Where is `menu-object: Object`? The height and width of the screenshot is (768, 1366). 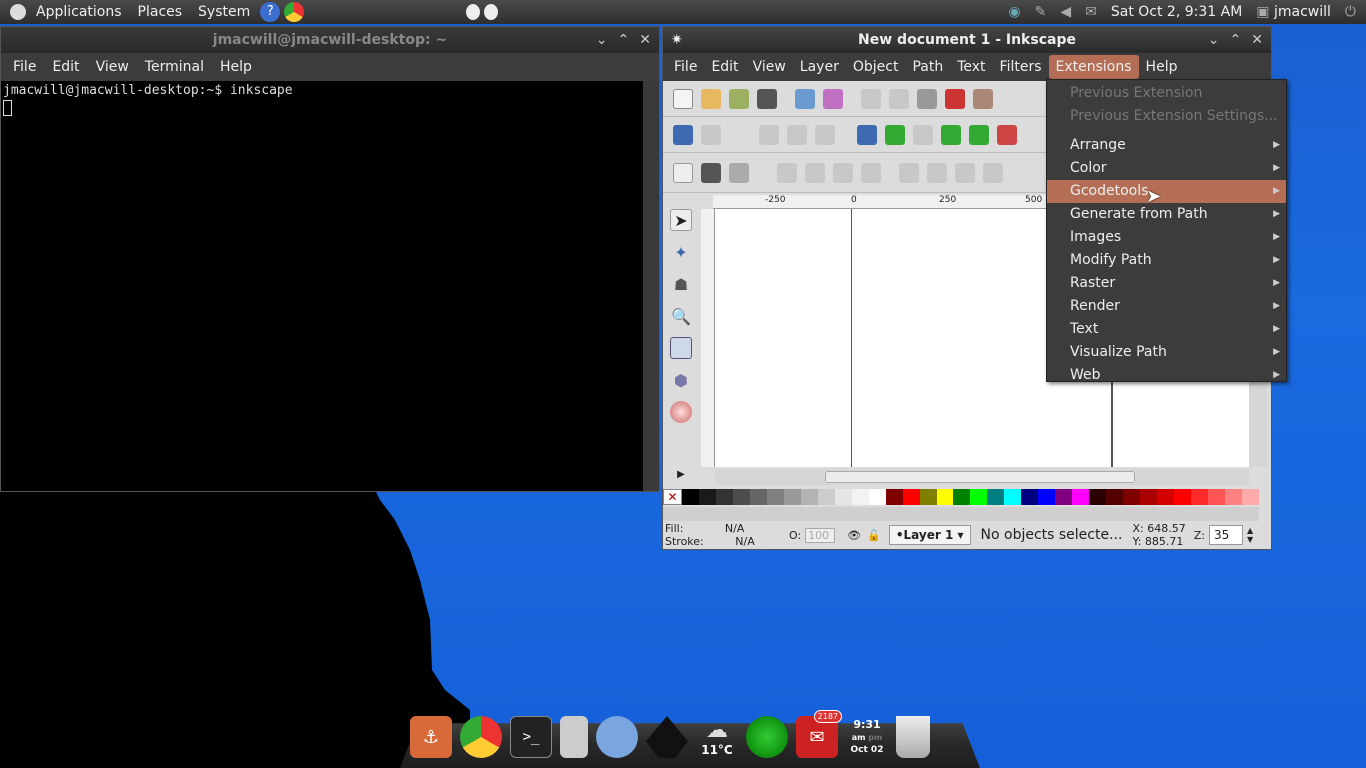
menu-object: Object is located at coordinates (876, 67).